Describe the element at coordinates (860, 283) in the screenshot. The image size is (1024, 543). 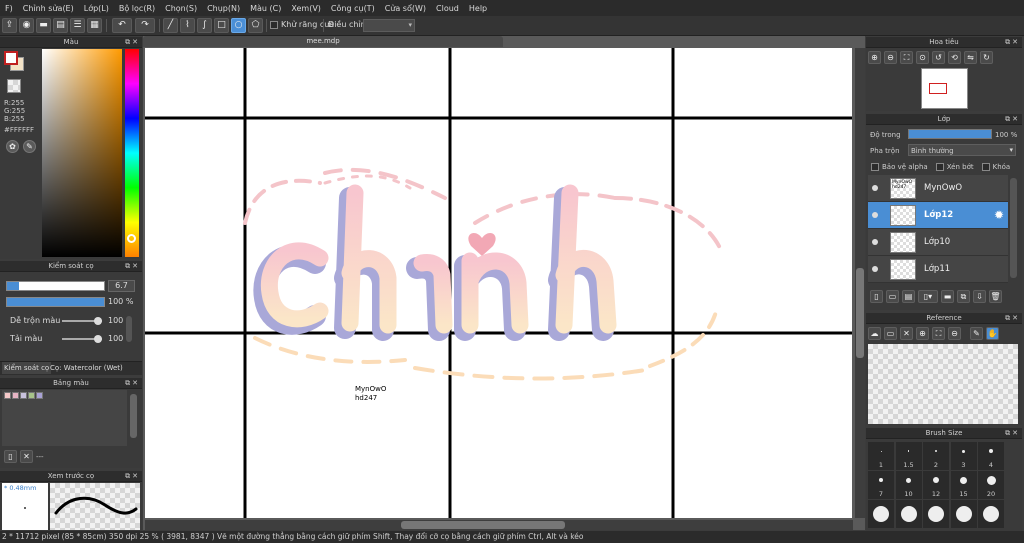
I see `canvas-vertical-scrollbar` at that location.